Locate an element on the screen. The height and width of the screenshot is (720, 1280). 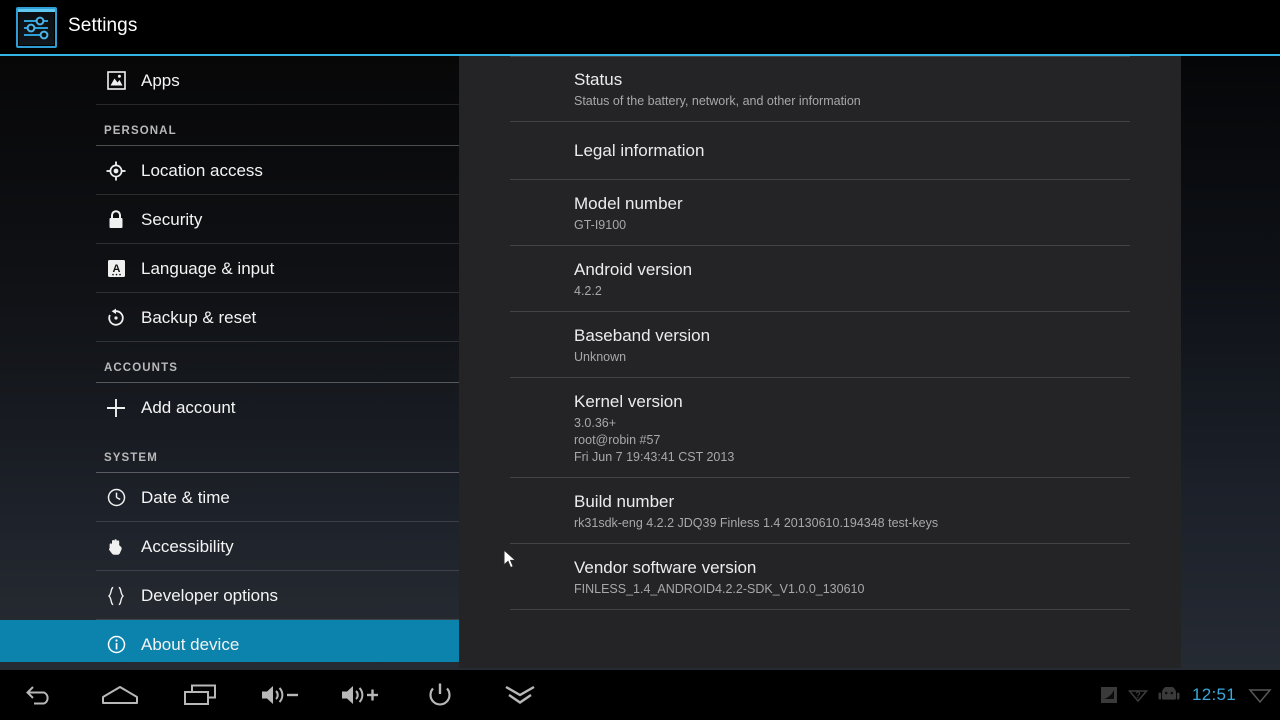
recents-icon is located at coordinates (200, 695).